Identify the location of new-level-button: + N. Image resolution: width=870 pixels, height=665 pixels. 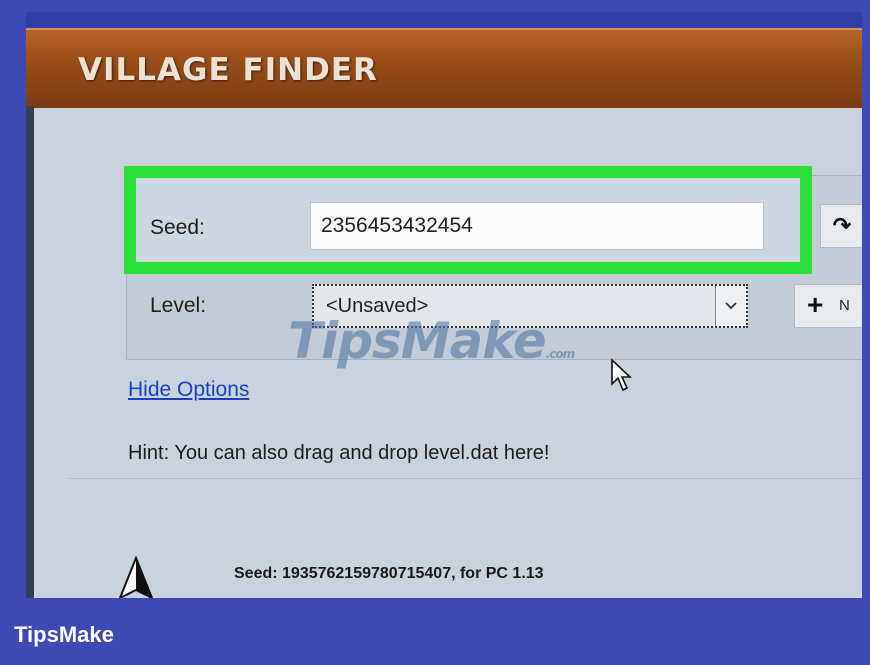
(828, 306).